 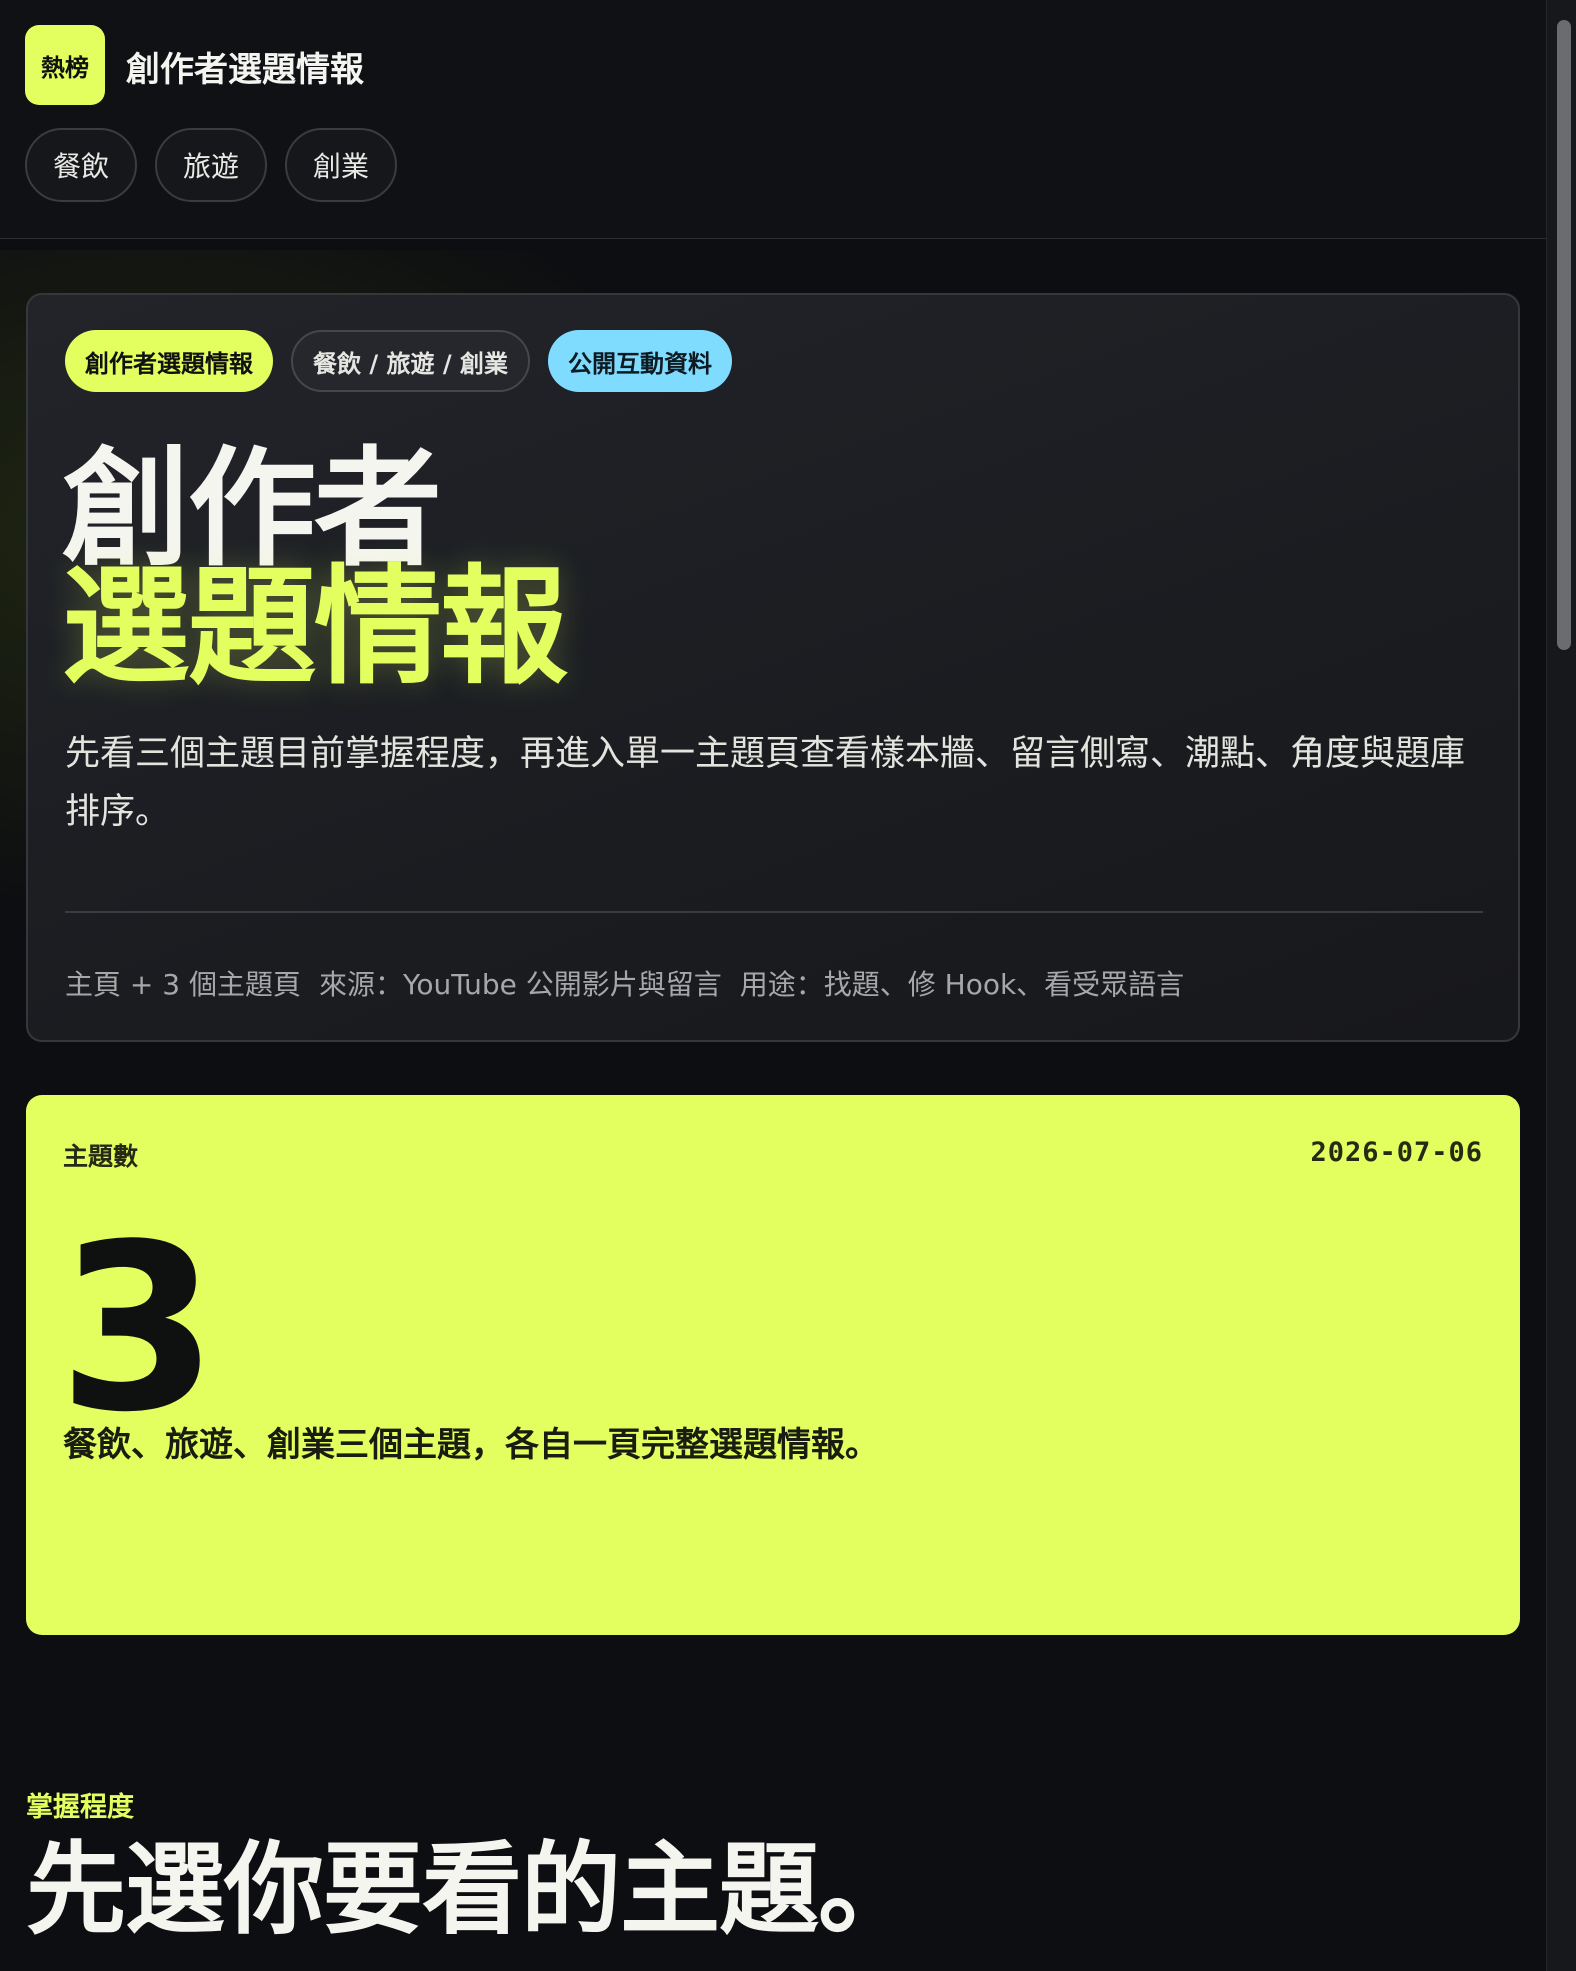 What do you see at coordinates (472, 1889) in the screenshot?
I see `section-title: 先選你要看的主題。` at bounding box center [472, 1889].